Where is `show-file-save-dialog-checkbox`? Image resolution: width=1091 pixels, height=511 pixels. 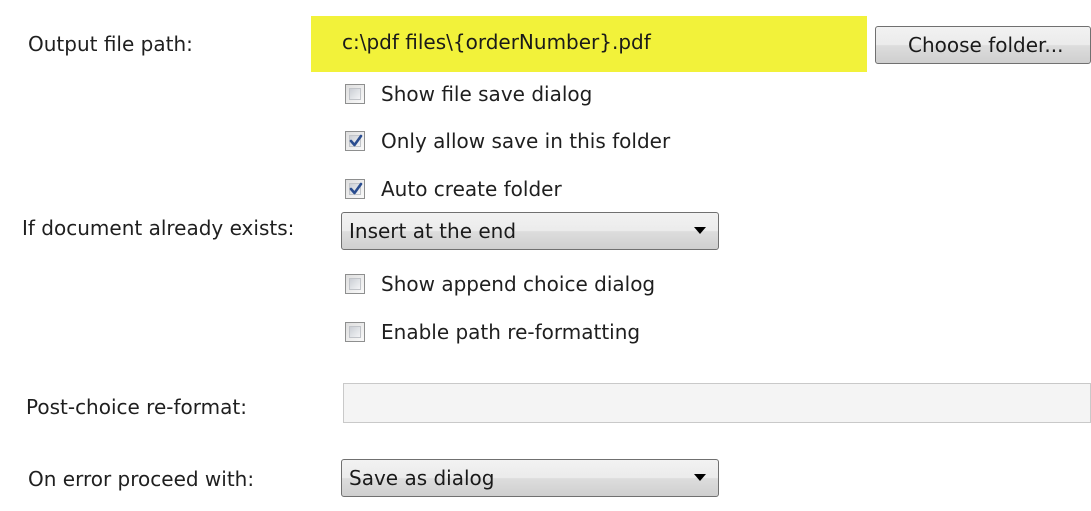 show-file-save-dialog-checkbox is located at coordinates (355, 94).